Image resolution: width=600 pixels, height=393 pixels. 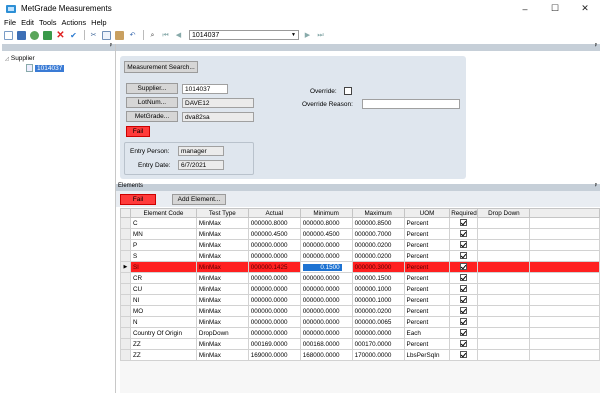 What do you see at coordinates (378, 278) in the screenshot?
I see `cell-maximum: 000000.1500` at bounding box center [378, 278].